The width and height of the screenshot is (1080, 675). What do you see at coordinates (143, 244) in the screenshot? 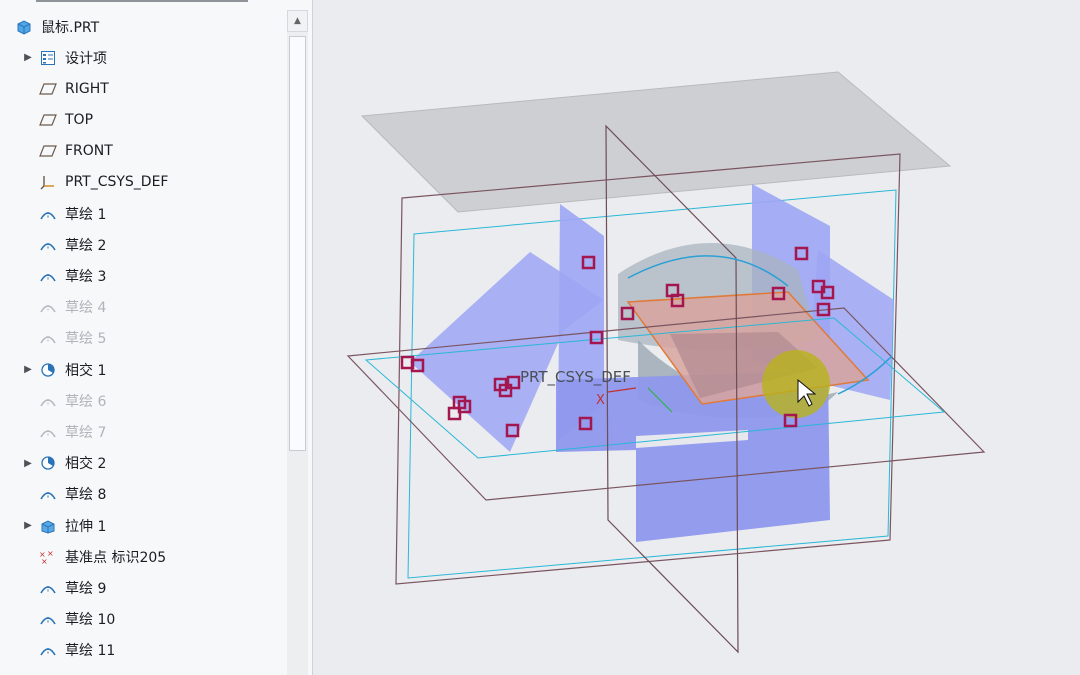
I see `tree-item: 草绘 2` at bounding box center [143, 244].